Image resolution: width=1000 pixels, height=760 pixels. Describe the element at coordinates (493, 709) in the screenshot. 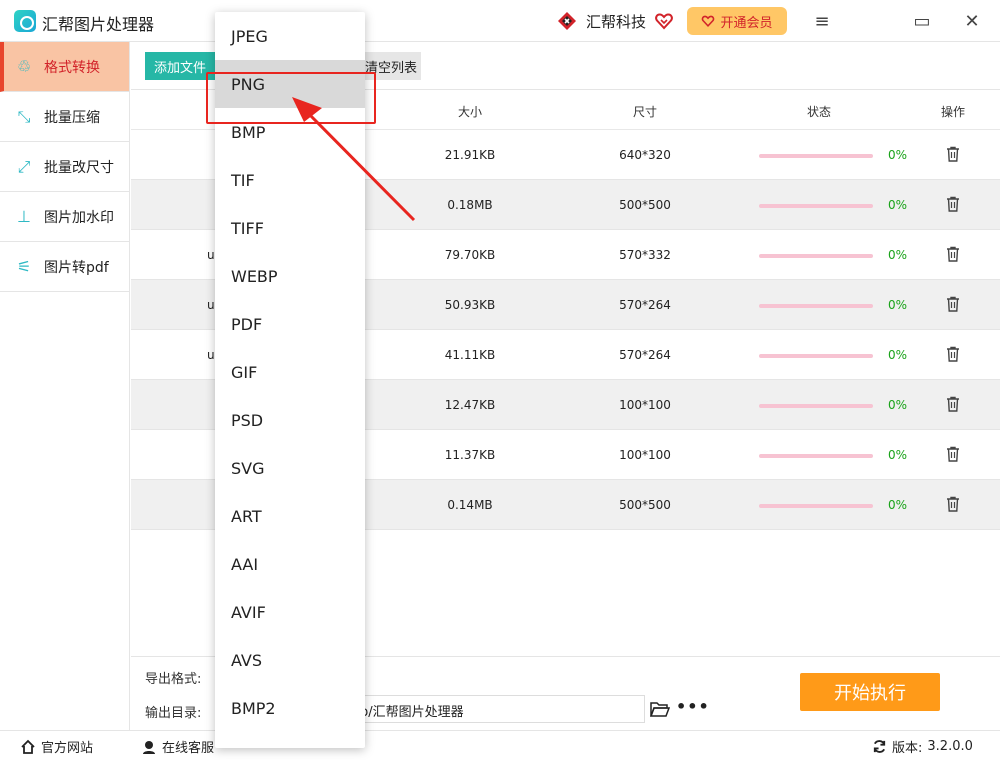

I see `output-path-field: op/汇帮图片处理器` at that location.